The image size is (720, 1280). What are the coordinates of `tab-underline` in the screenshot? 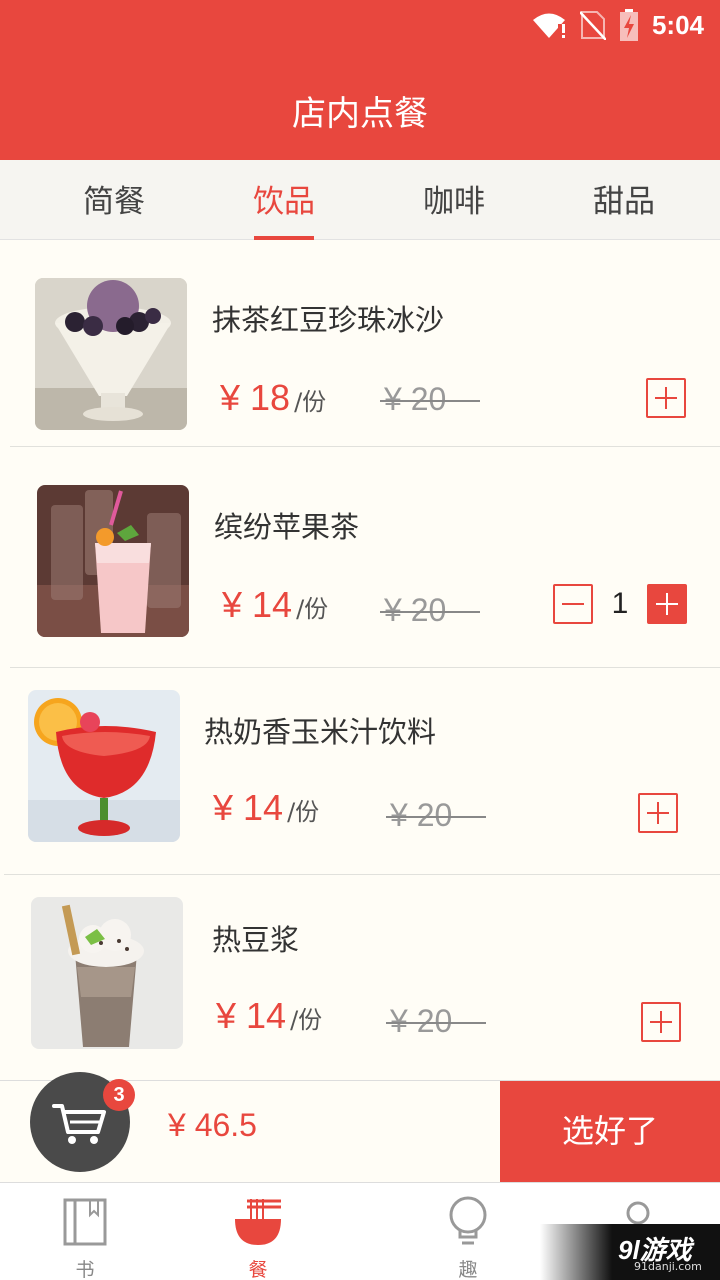 It's located at (284, 238).